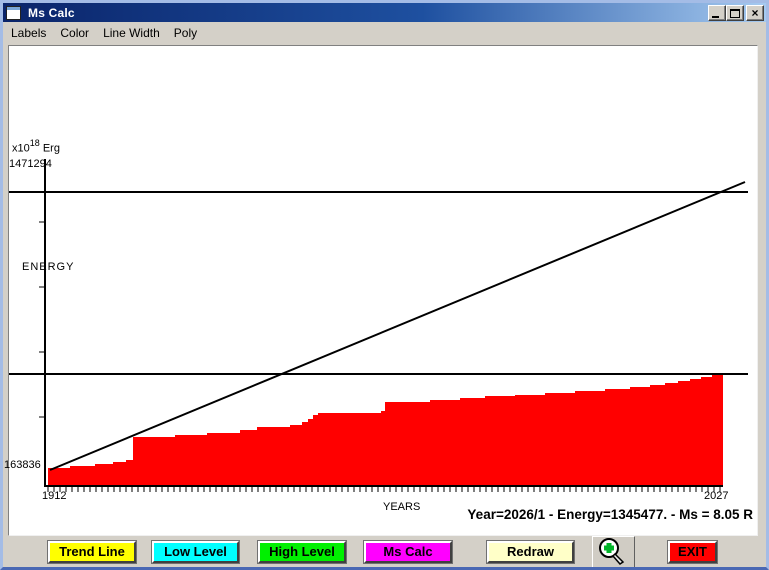 Image resolution: width=769 pixels, height=570 pixels. I want to click on high-level-button: High Level, so click(302, 552).